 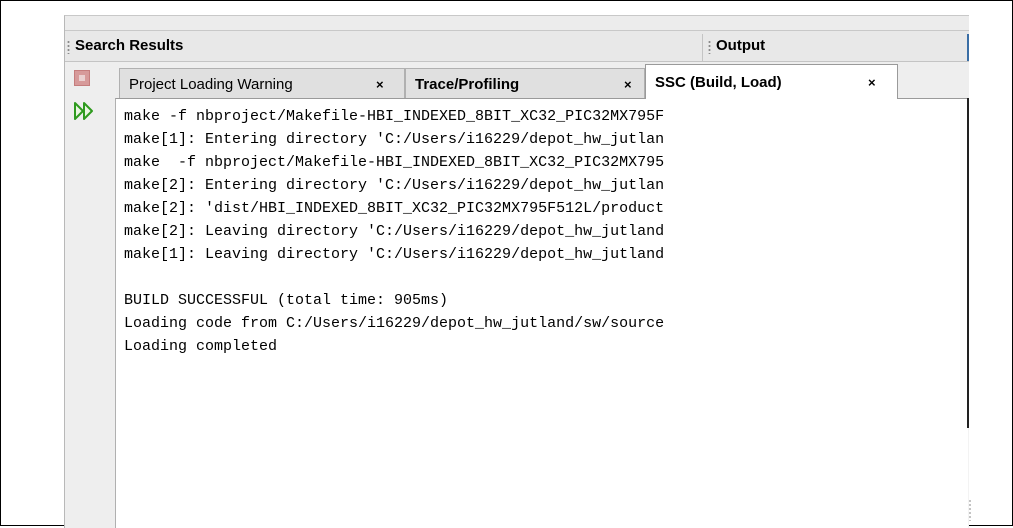 What do you see at coordinates (84, 111) in the screenshot?
I see `rerun-icon` at bounding box center [84, 111].